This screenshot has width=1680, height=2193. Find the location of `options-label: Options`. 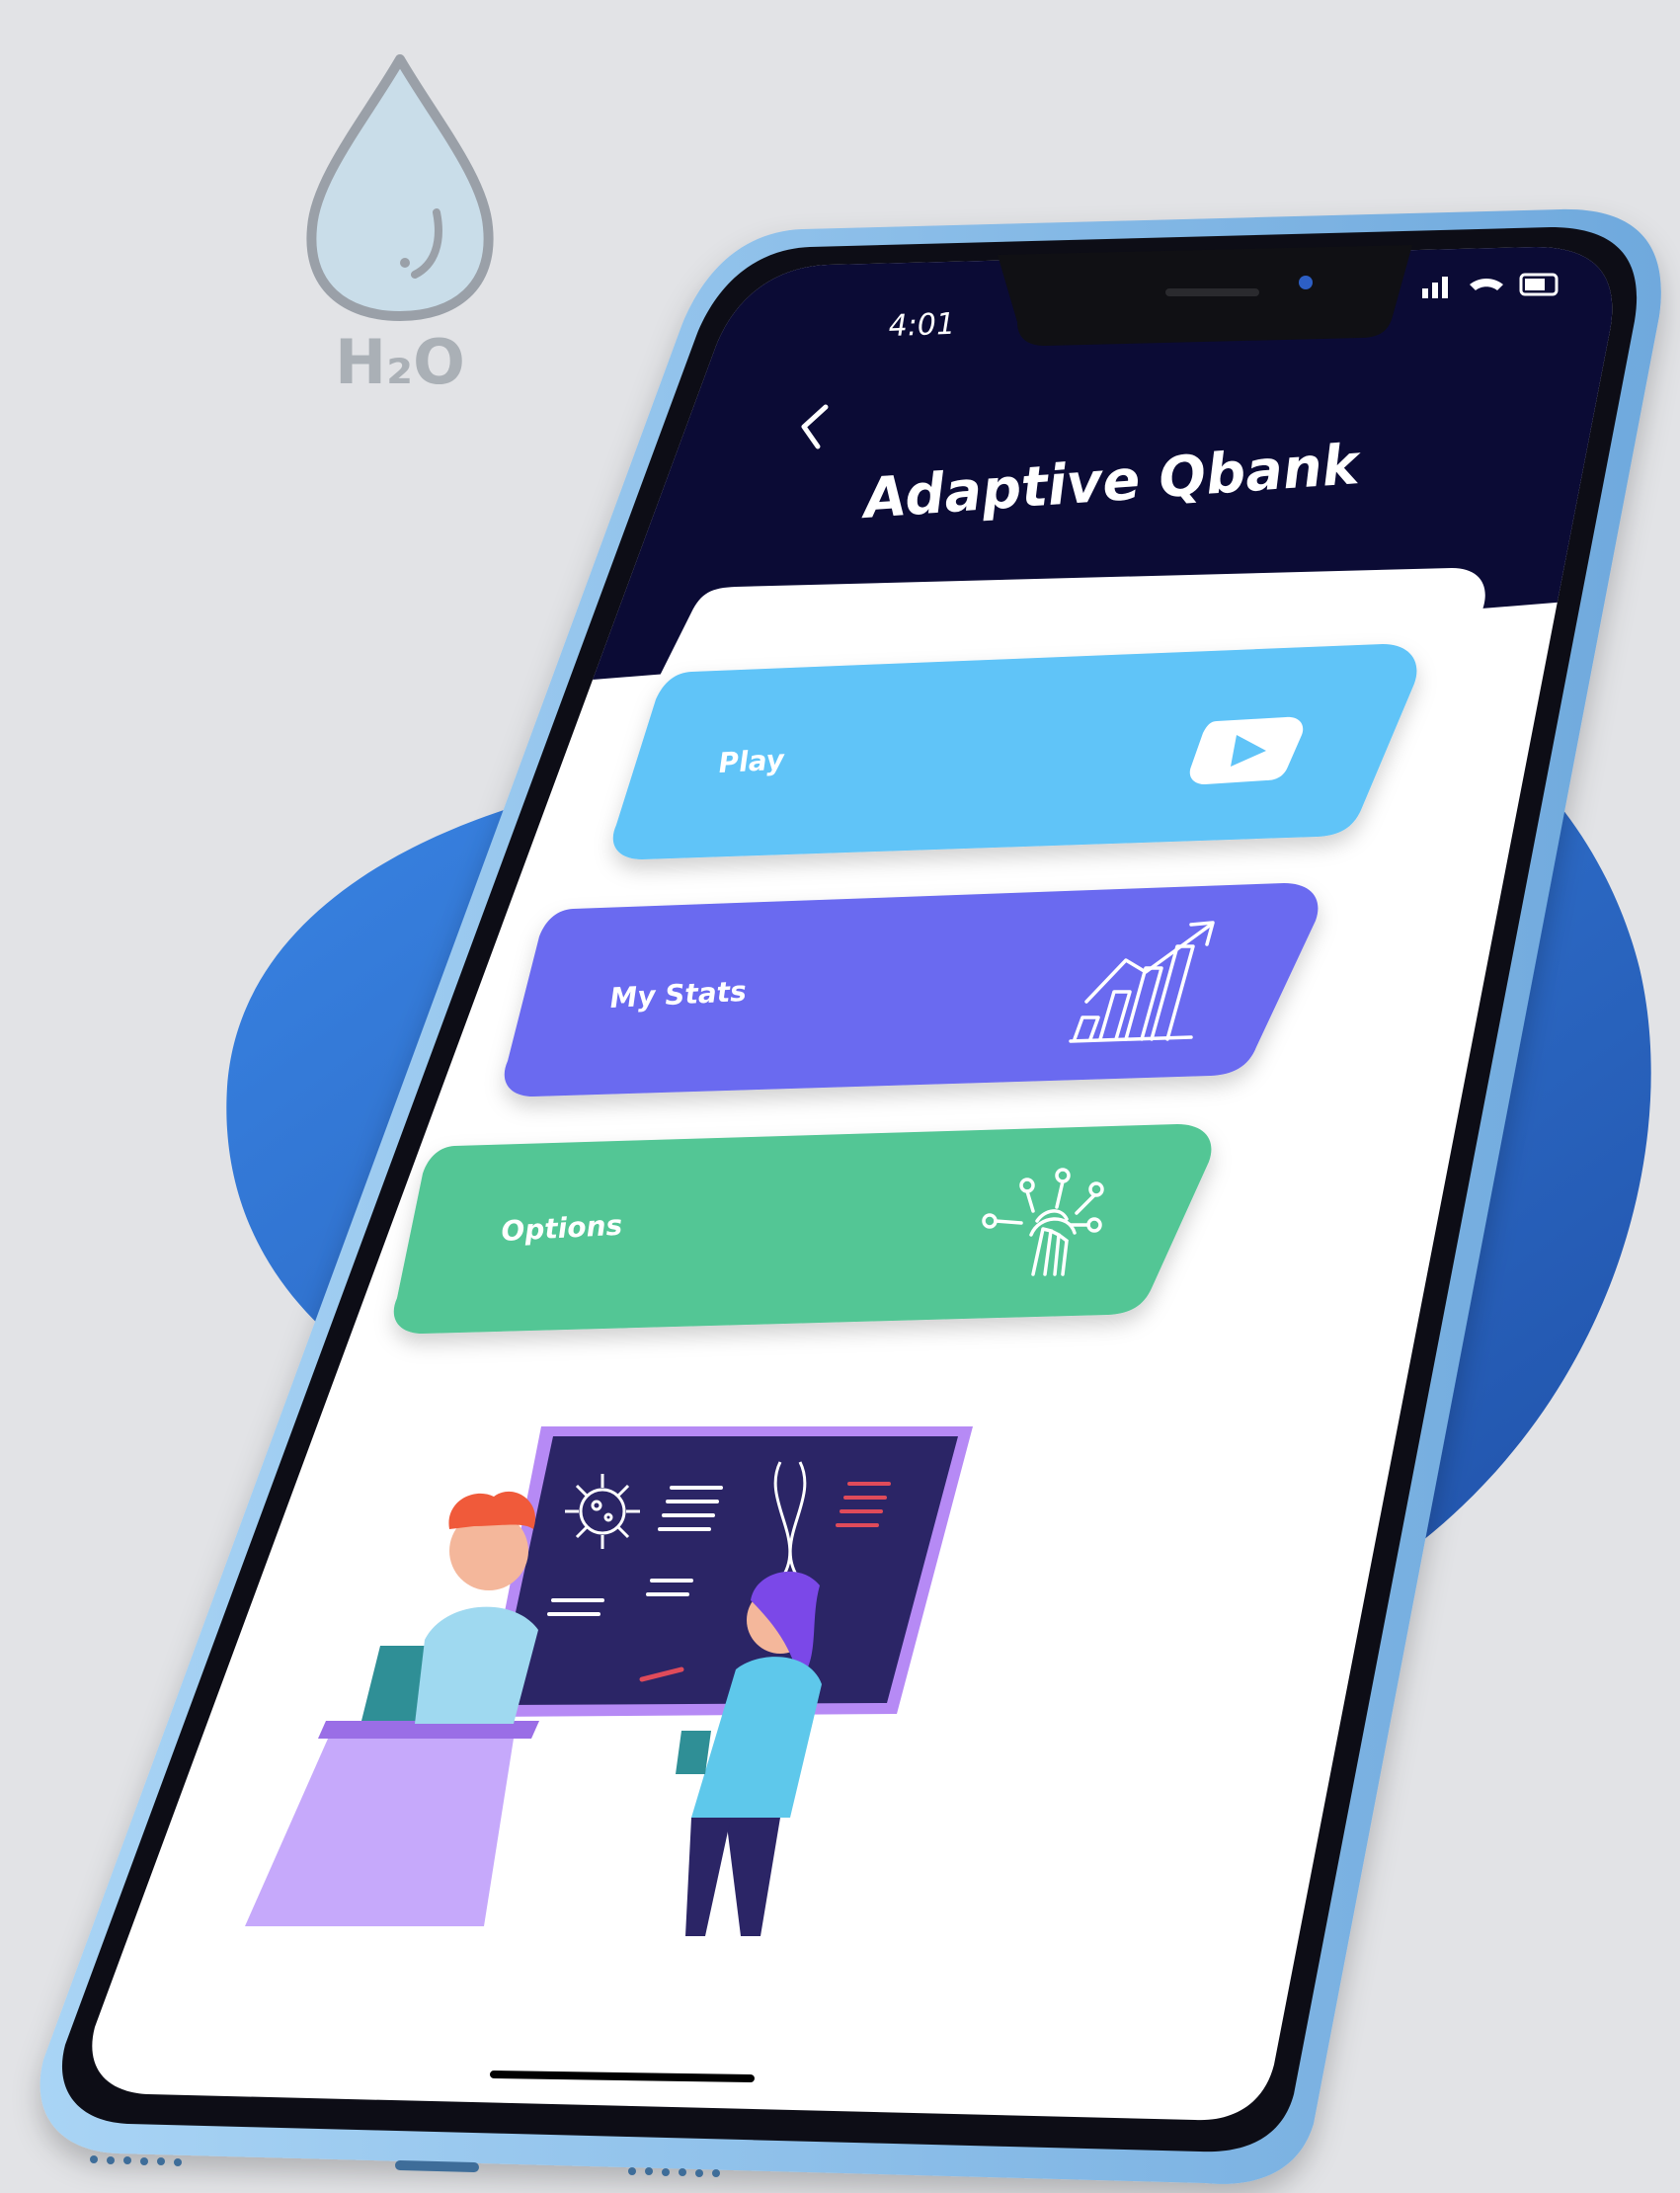

options-label: Options is located at coordinates (562, 1228).